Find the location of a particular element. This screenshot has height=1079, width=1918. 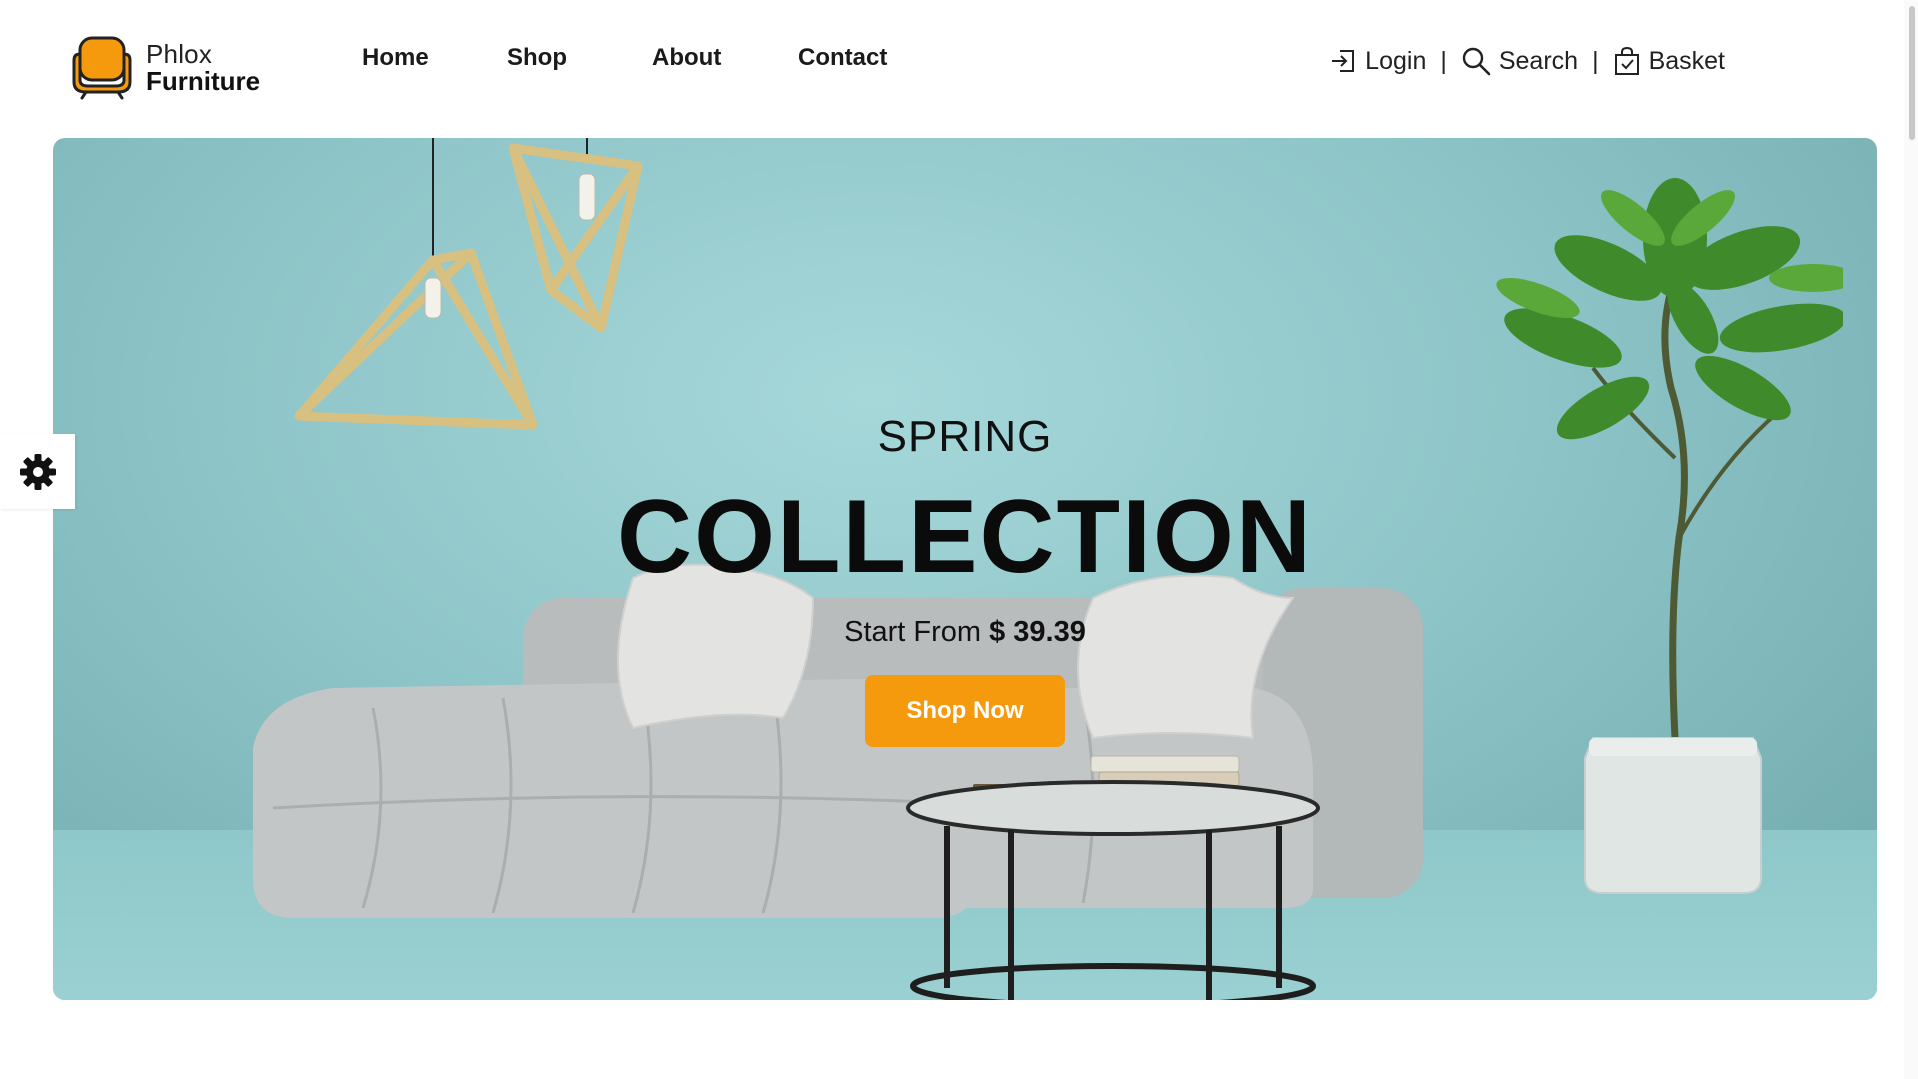

nav-home: Home is located at coordinates (395, 58).